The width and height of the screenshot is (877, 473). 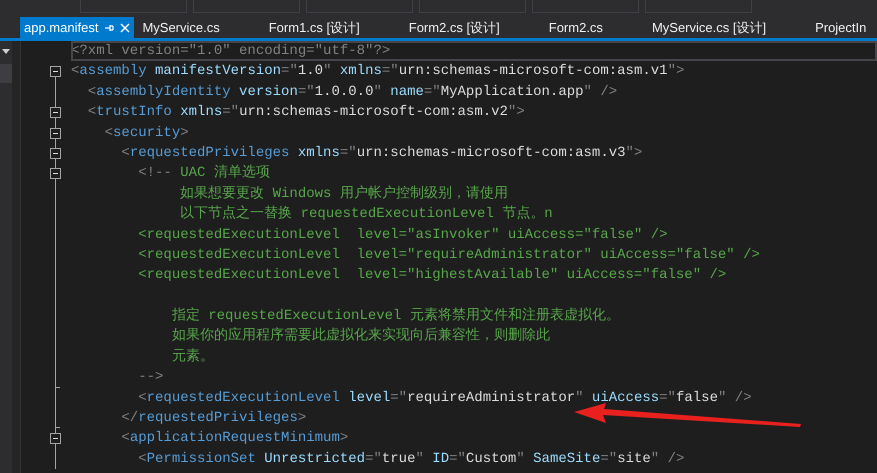 What do you see at coordinates (377, 72) in the screenshot?
I see `code-line: <assembly manifestVersion="1.0" xmlns="urn:schemas-microsoft-com:asm.v1">` at bounding box center [377, 72].